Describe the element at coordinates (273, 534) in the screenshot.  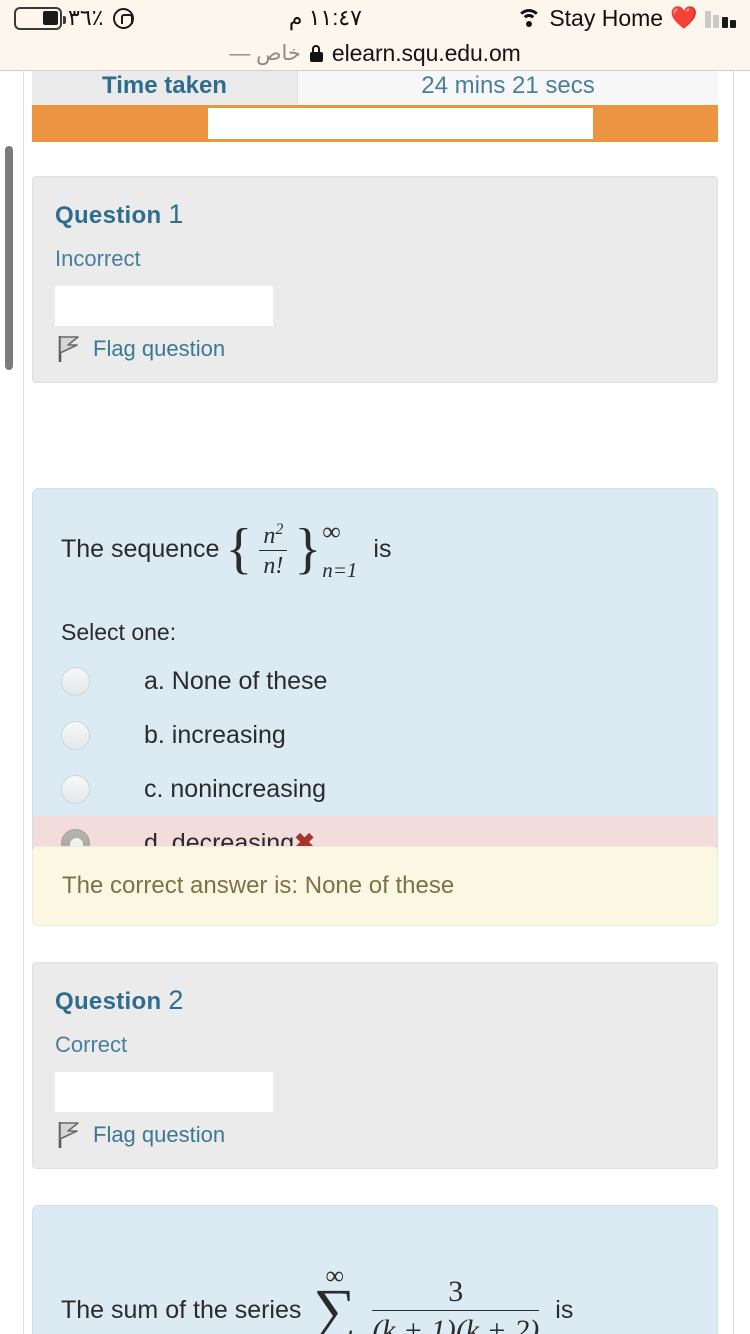
I see `fraction-numerator: n2` at that location.